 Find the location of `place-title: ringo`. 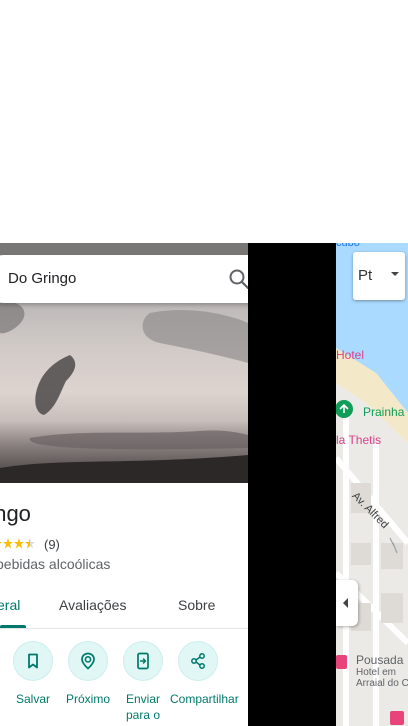

place-title: ringo is located at coordinates (15, 513).